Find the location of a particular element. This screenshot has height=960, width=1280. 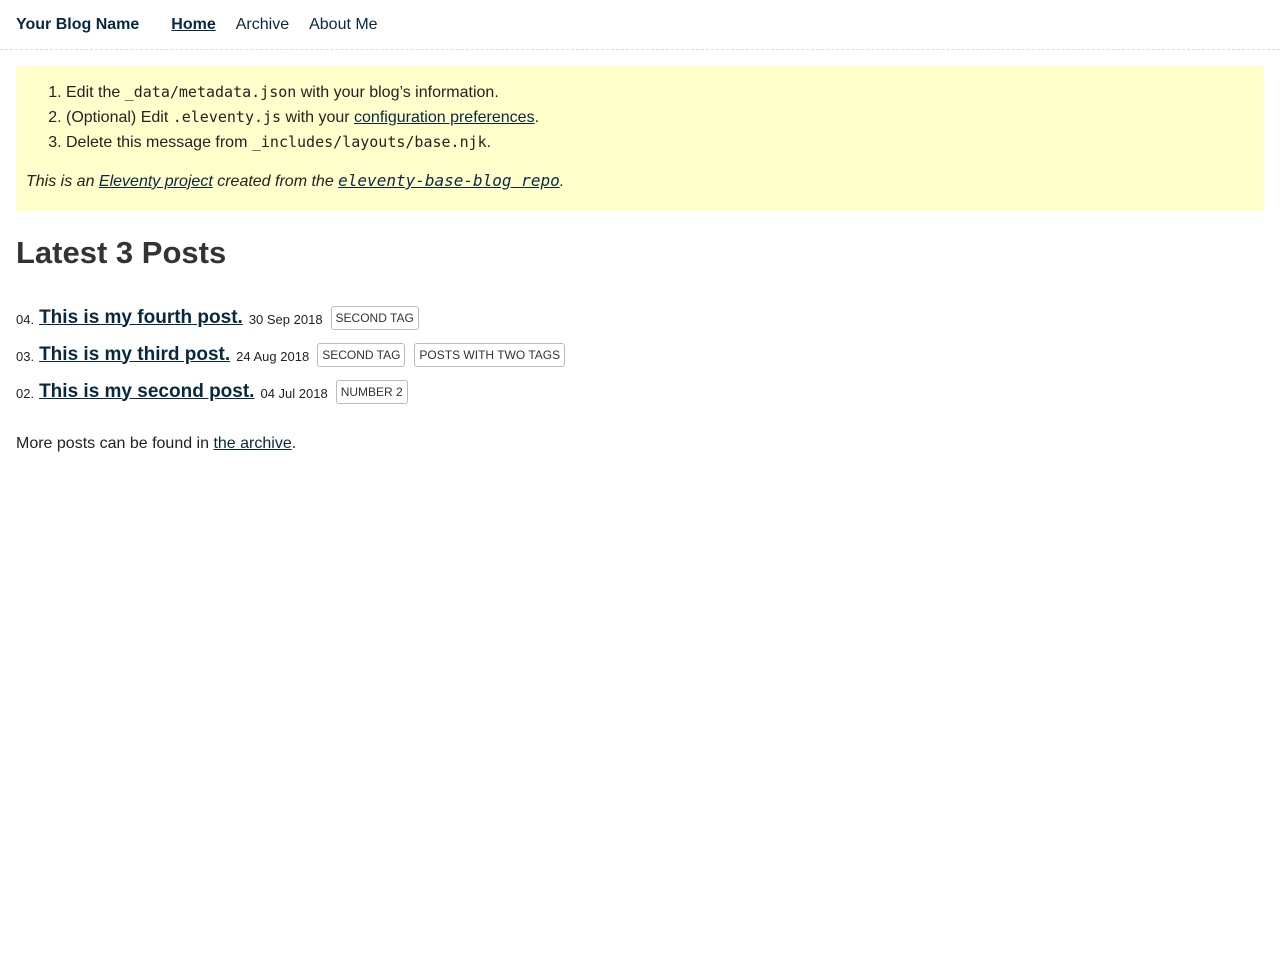

post-tag-link: number 2 is located at coordinates (371, 391).